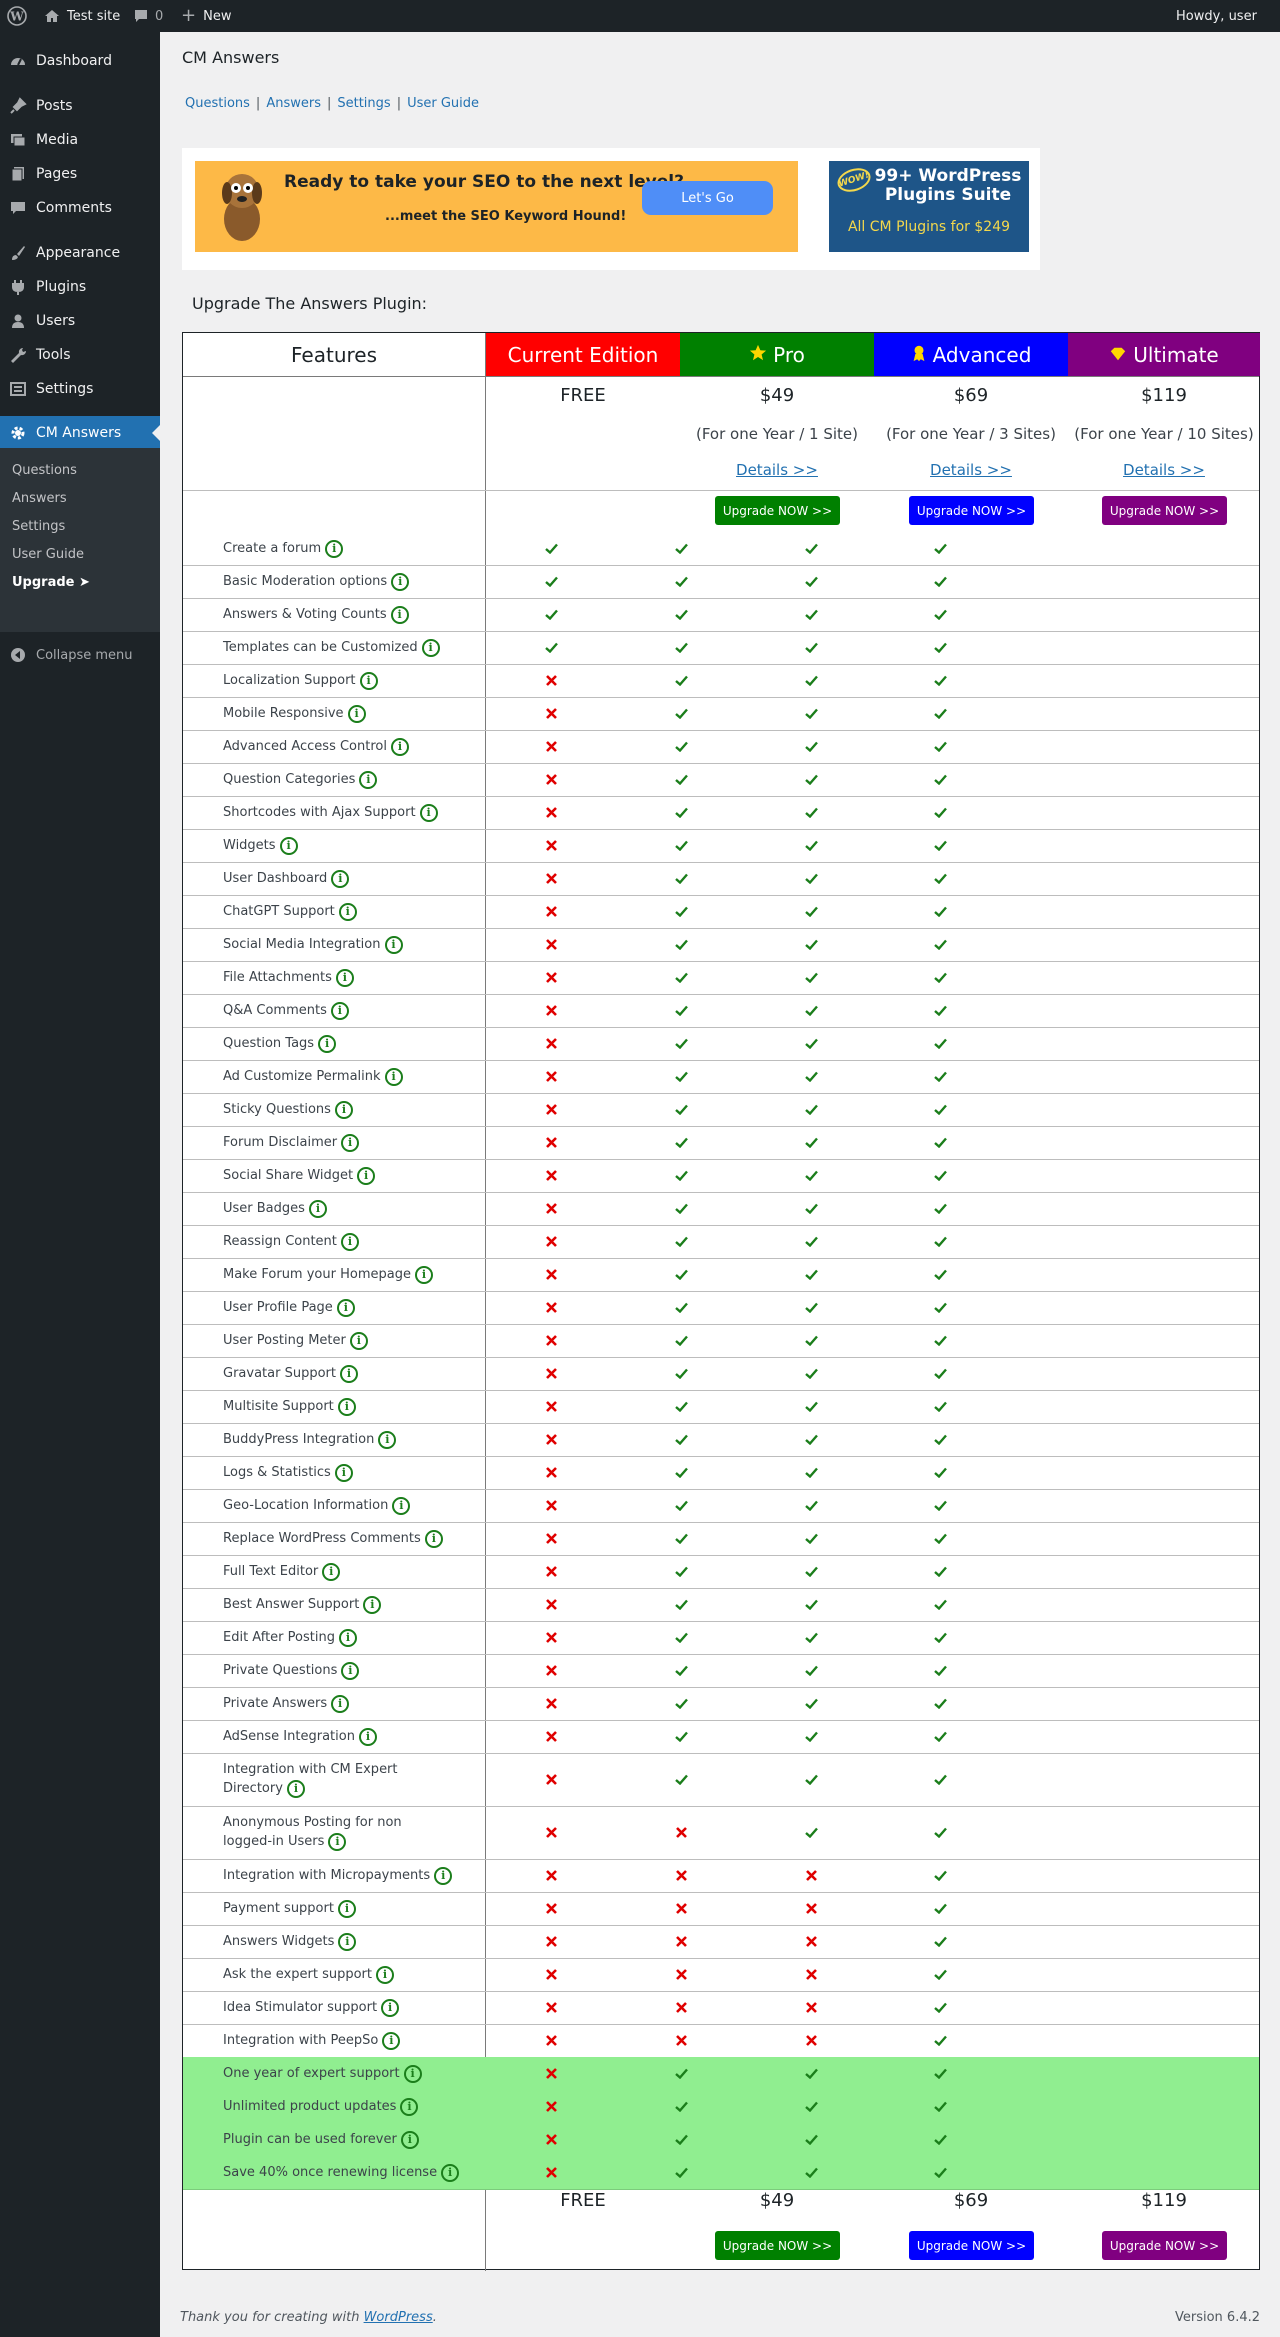 This screenshot has height=2337, width=1280. I want to click on details-pro-link: Details >>, so click(777, 470).